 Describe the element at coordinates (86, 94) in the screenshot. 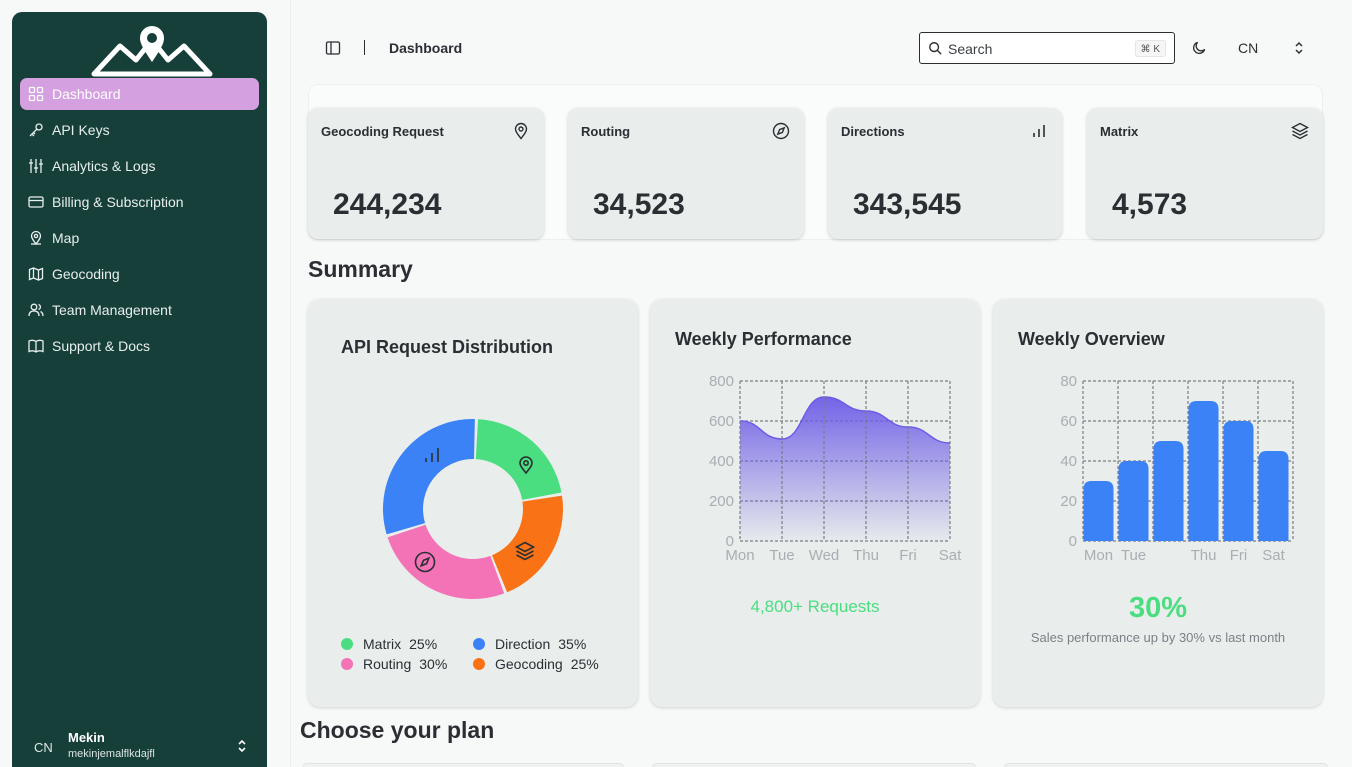

I see `sidebar-item-label: Dashboard` at that location.